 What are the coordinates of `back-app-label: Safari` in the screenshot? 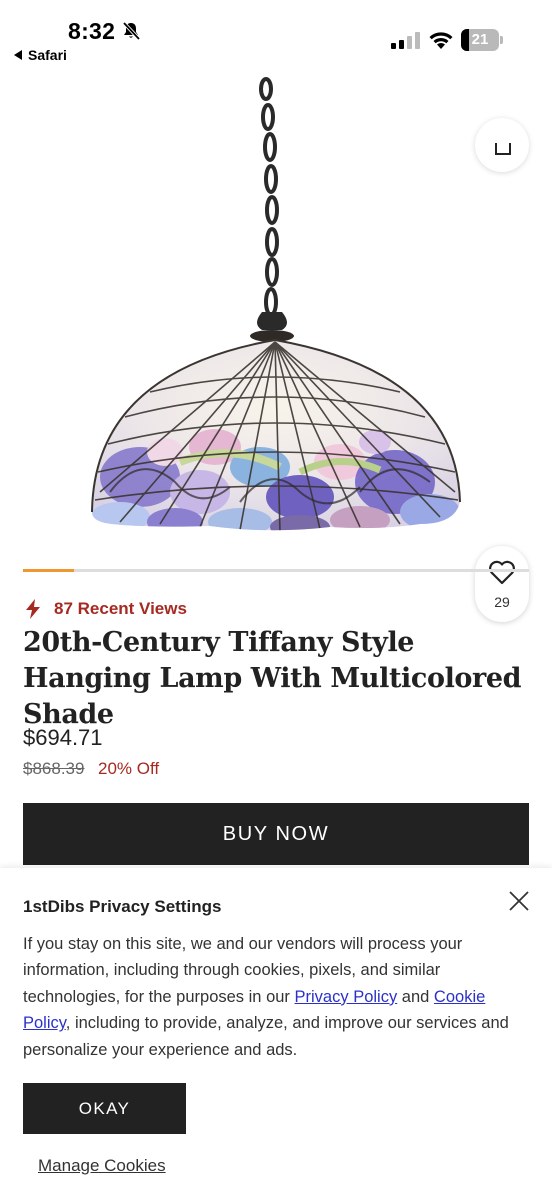 It's located at (47, 55).